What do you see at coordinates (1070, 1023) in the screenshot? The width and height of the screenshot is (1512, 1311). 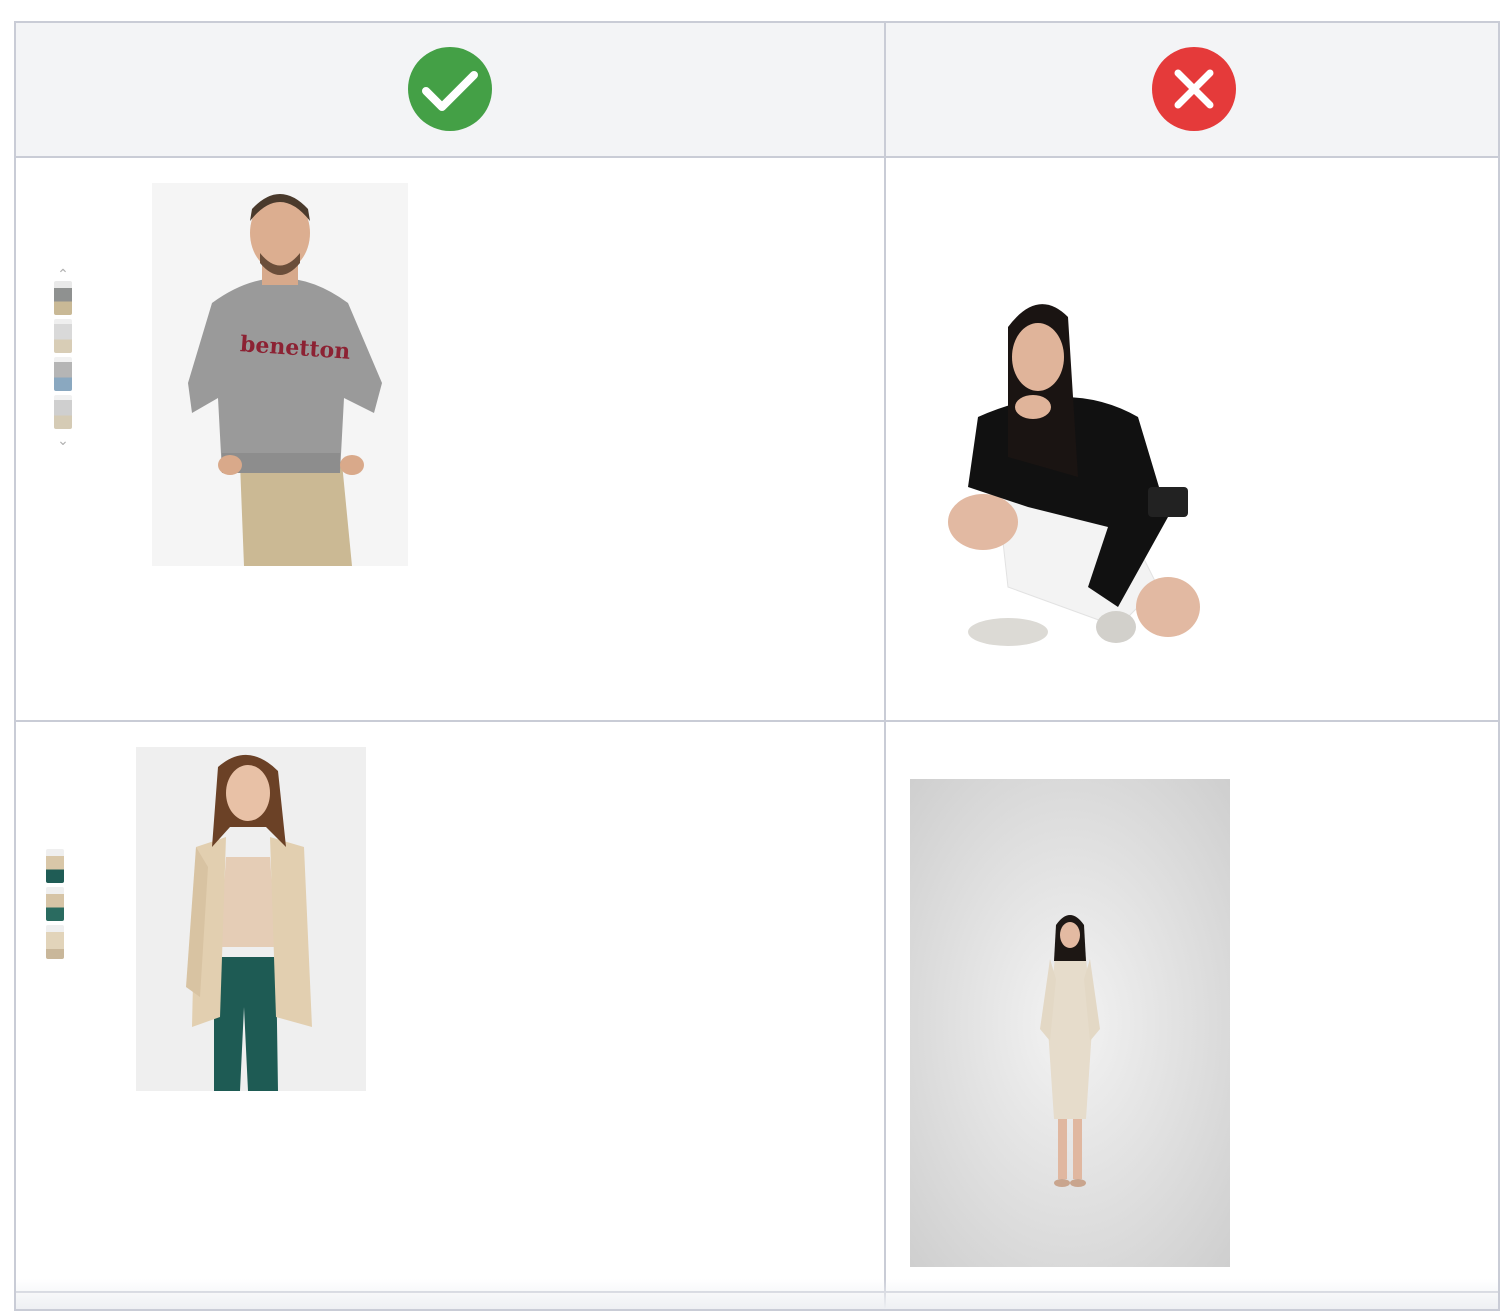 I see `product-photo-dress-model` at bounding box center [1070, 1023].